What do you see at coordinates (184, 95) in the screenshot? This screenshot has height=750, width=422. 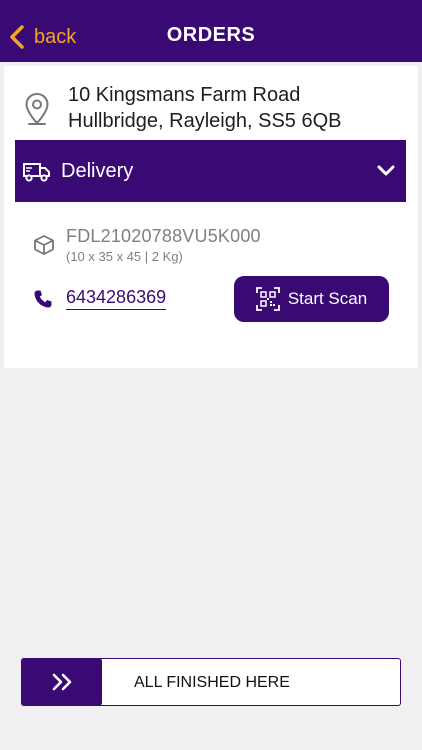 I see `address-line-1: 10 Kingsmans Farm Road` at bounding box center [184, 95].